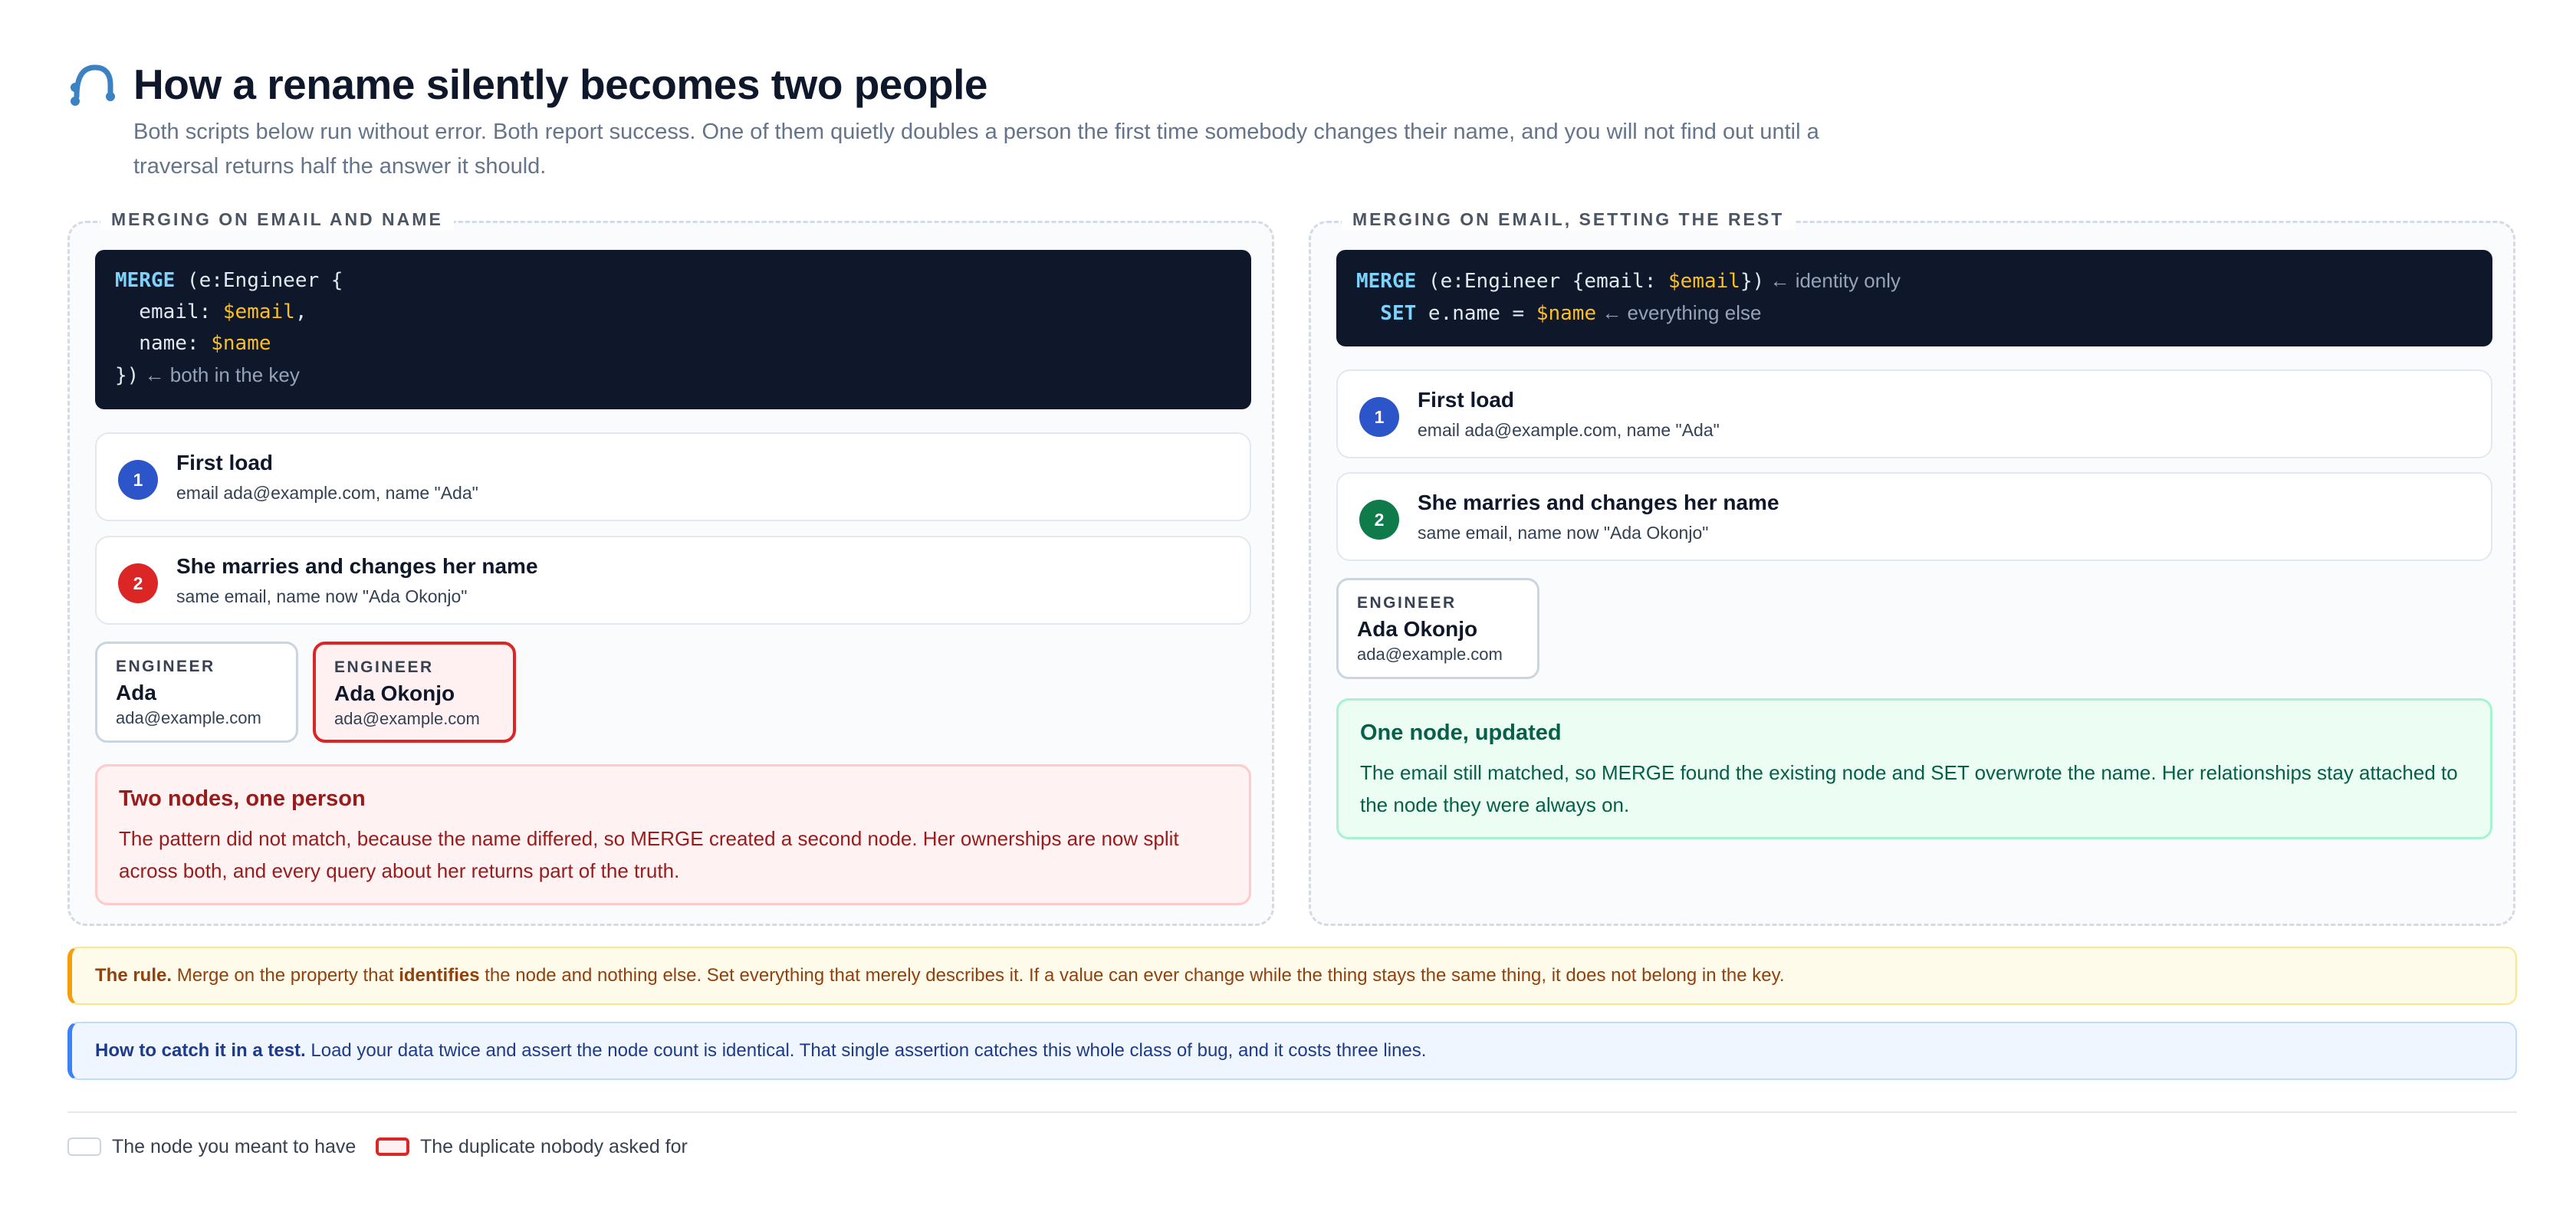 The height and width of the screenshot is (1208, 2576). Describe the element at coordinates (164, 343) in the screenshot. I see `code-text: name:` at that location.